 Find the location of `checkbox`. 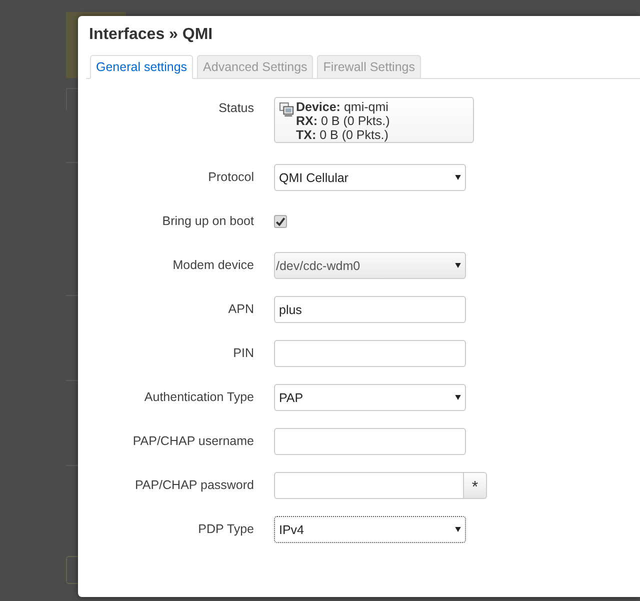

checkbox is located at coordinates (280, 221).